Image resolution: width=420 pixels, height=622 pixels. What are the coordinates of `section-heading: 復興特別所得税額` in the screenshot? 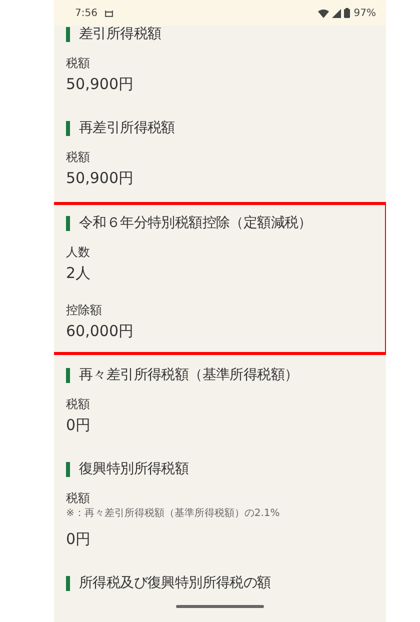 It's located at (134, 469).